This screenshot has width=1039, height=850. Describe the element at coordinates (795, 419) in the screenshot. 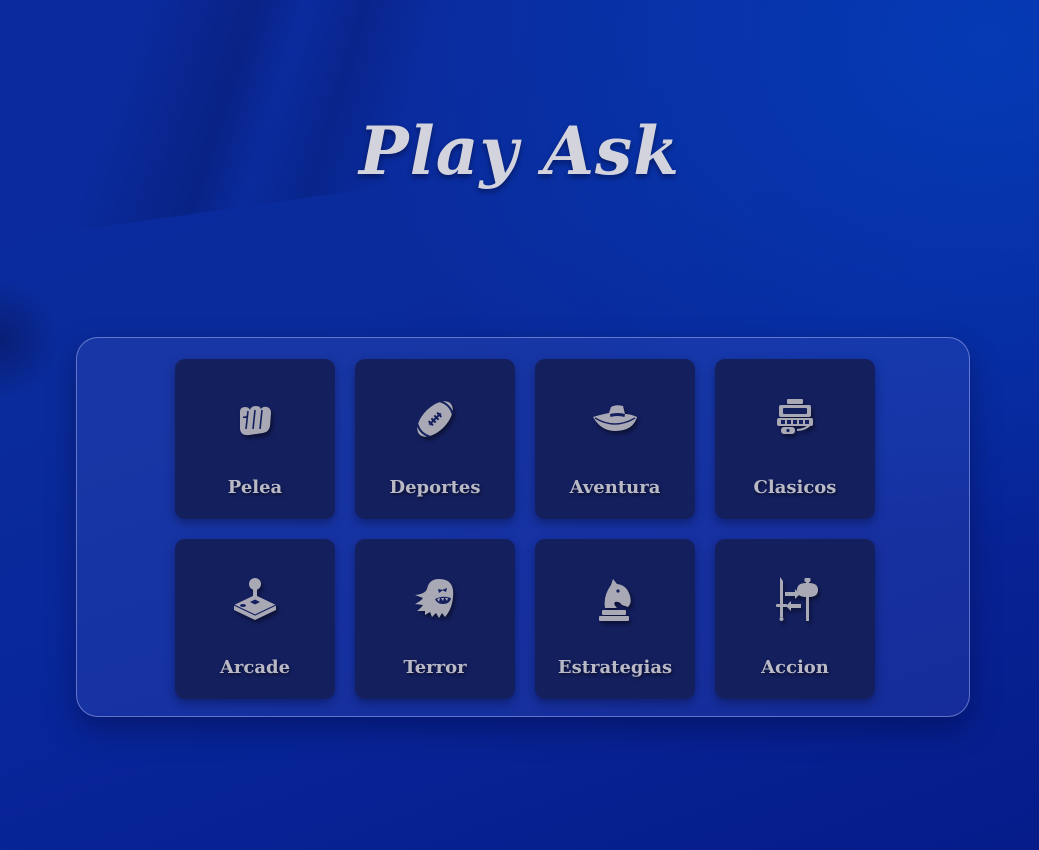

I see `arcade-machine-icon` at that location.